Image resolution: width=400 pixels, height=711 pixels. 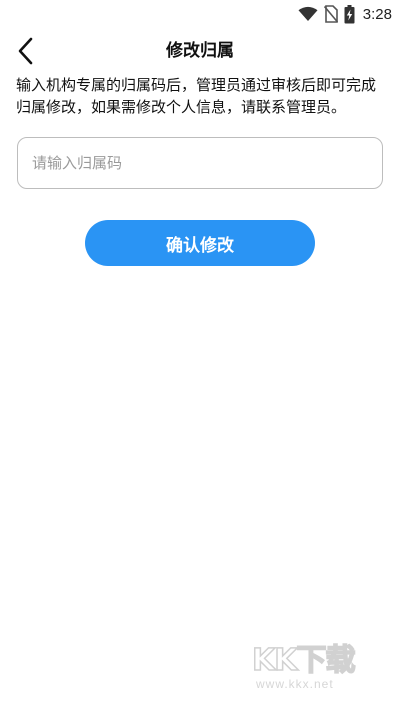 I want to click on watermark-url: www.kkx.net, so click(x=295, y=684).